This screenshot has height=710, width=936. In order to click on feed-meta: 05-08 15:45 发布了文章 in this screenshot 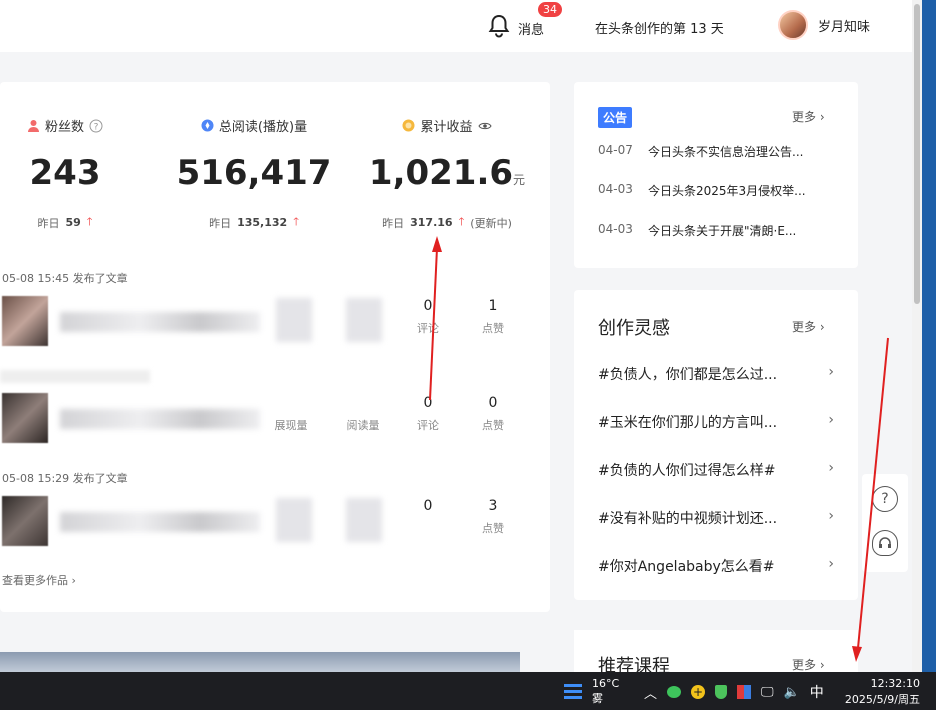, I will do `click(65, 278)`.